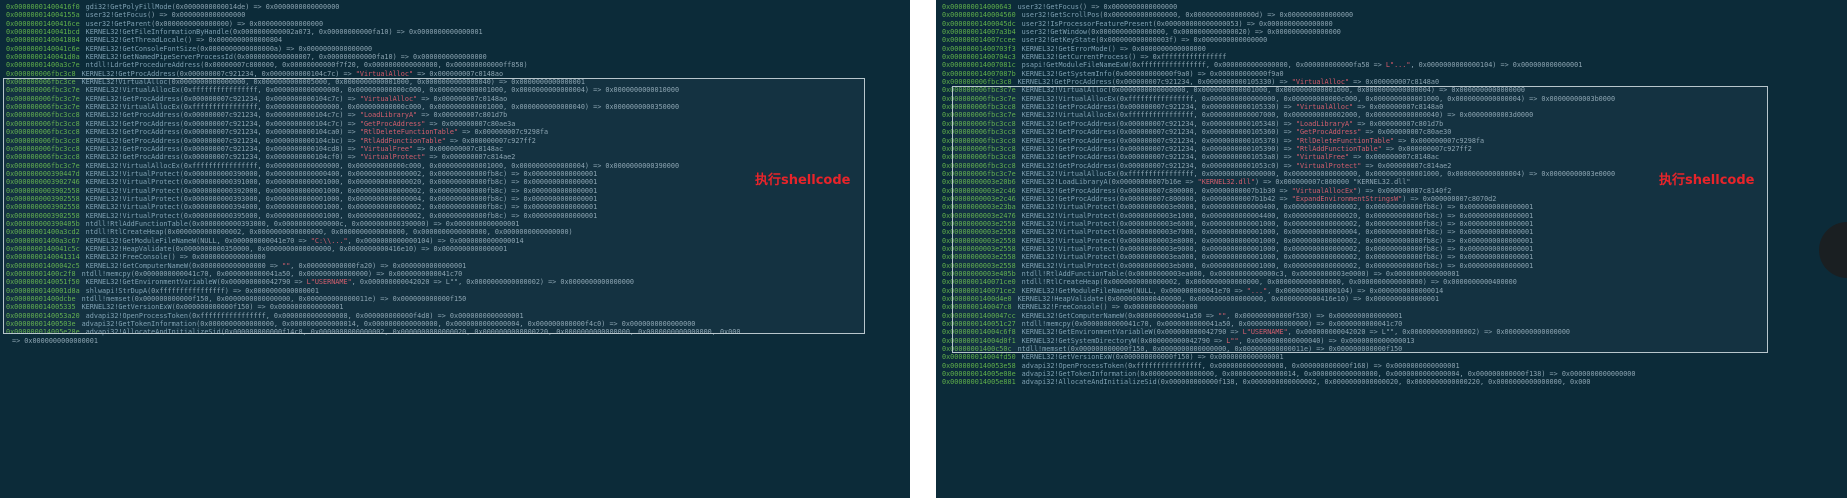  Describe the element at coordinates (157, 32) in the screenshot. I see `log-api-call: KERNEL32!GetFileInformationByHandle` at that location.